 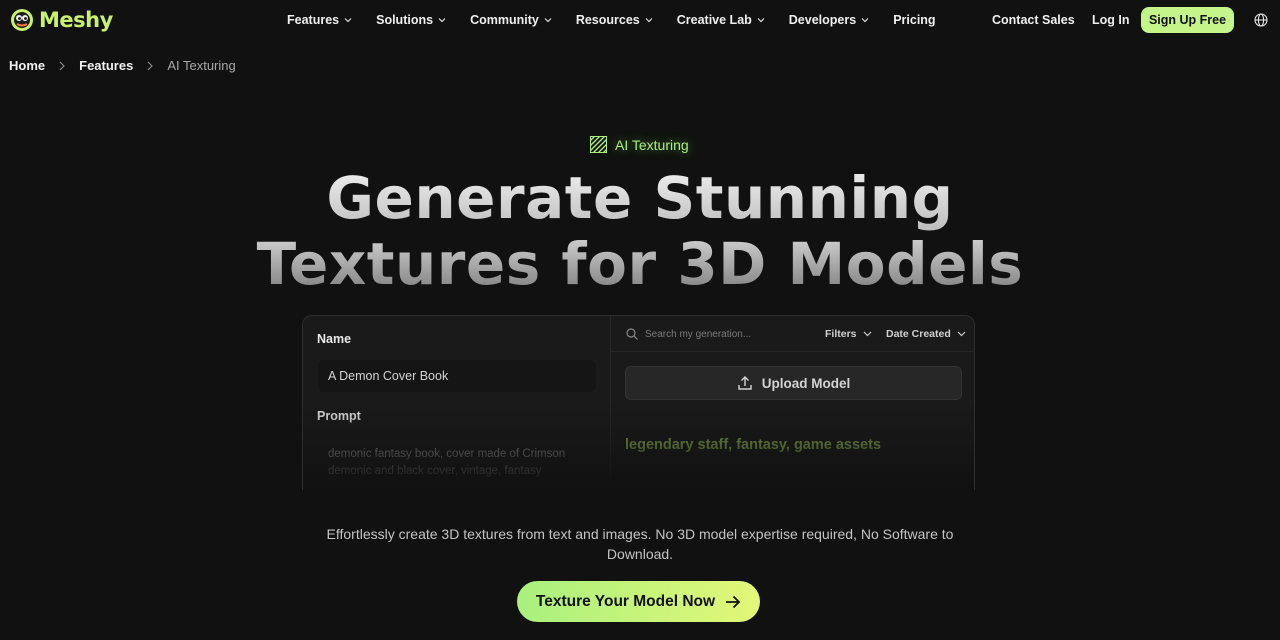 I want to click on nav-solutions: Solutions, so click(x=411, y=20).